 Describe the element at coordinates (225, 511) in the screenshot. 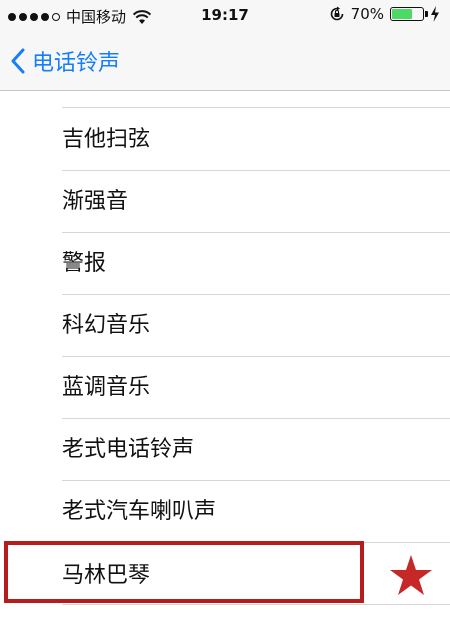

I see `ringtone-row: 老式汽车喇叭声` at that location.